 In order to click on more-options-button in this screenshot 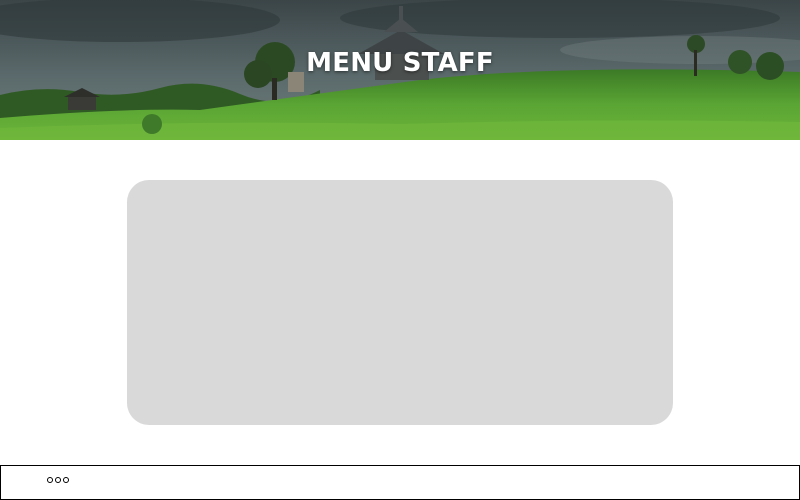, I will do `click(58, 480)`.